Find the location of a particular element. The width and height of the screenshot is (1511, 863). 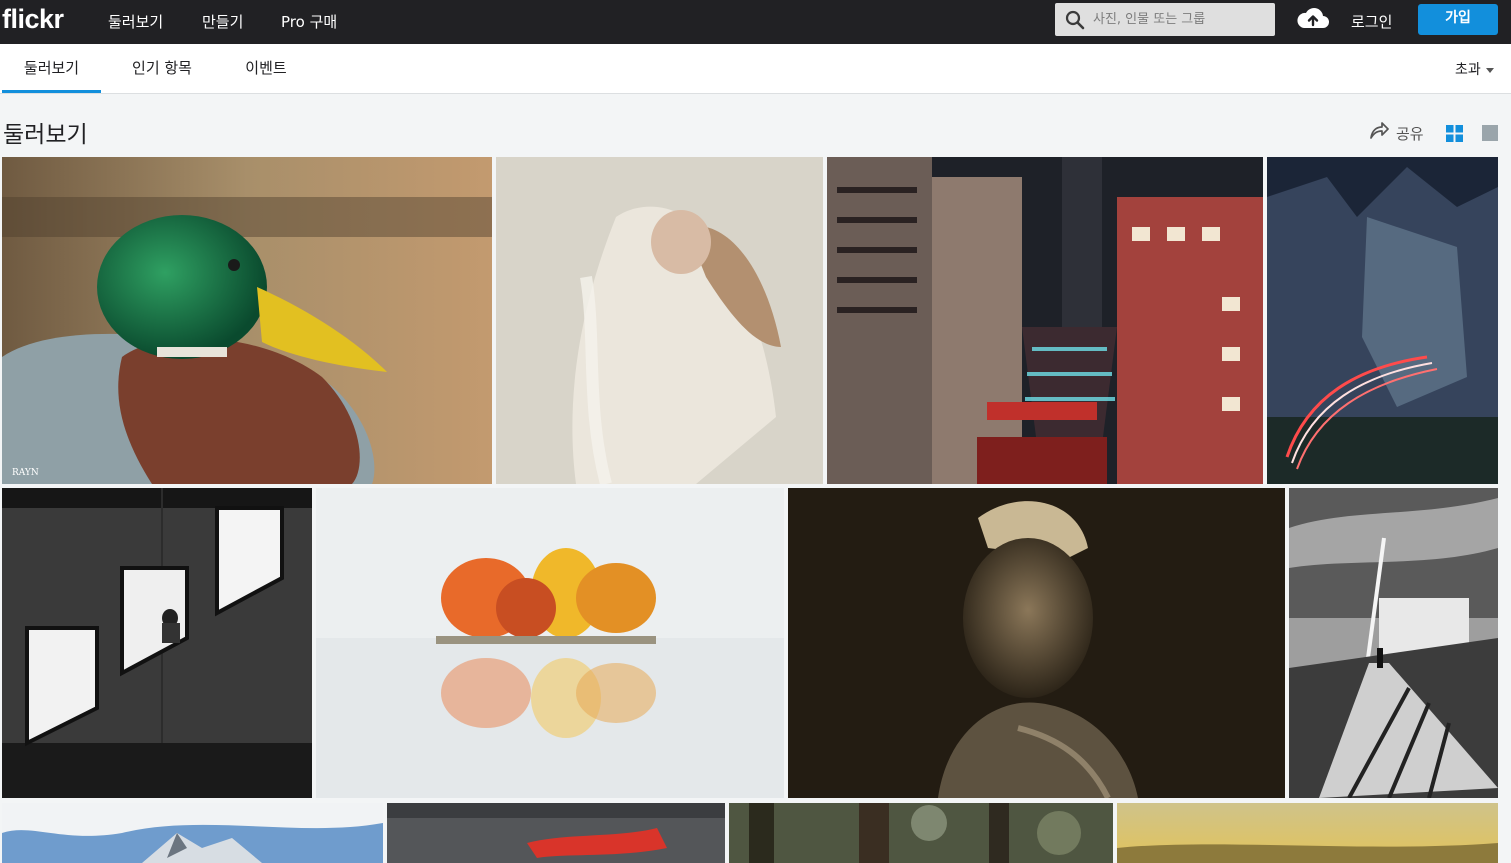

login-link: 로그인 is located at coordinates (1371, 21).